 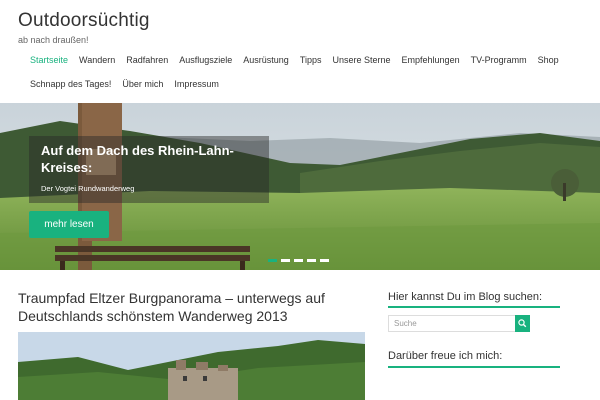 I want to click on read-more-button: mehr lesen, so click(x=69, y=224).